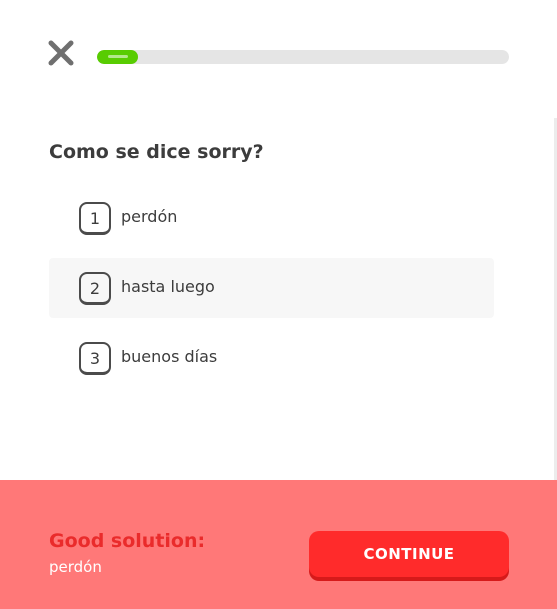 The width and height of the screenshot is (557, 609). I want to click on answer-option-1: 1 perdón, so click(271, 218).